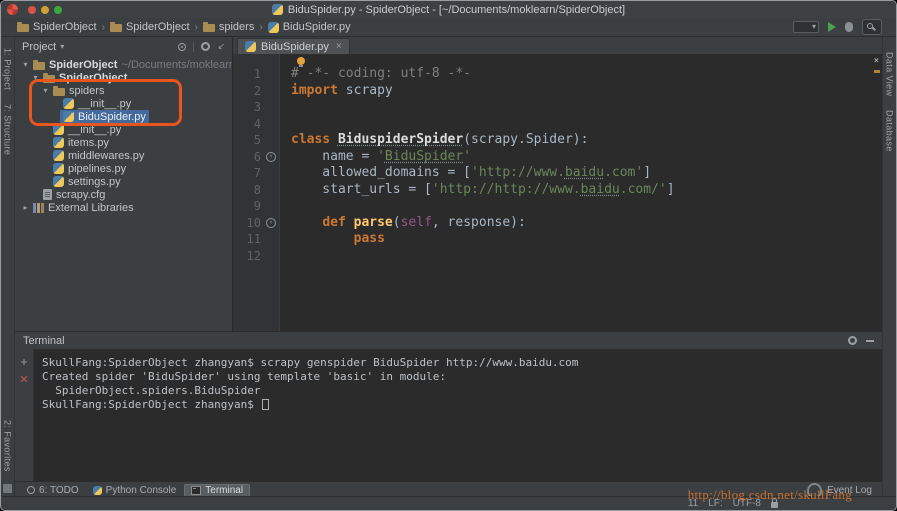 Image resolution: width=897 pixels, height=511 pixels. Describe the element at coordinates (87, 129) in the screenshot. I see `tree-item-content: __init__.py` at that location.